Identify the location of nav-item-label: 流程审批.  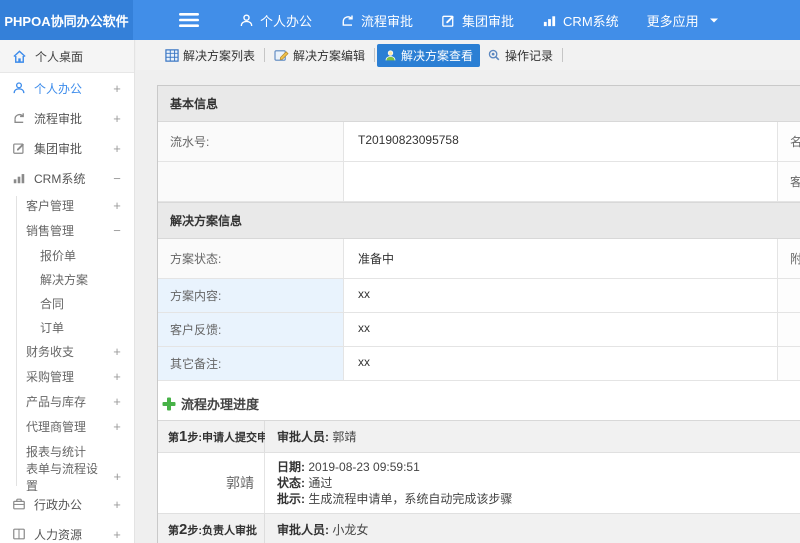
(387, 21).